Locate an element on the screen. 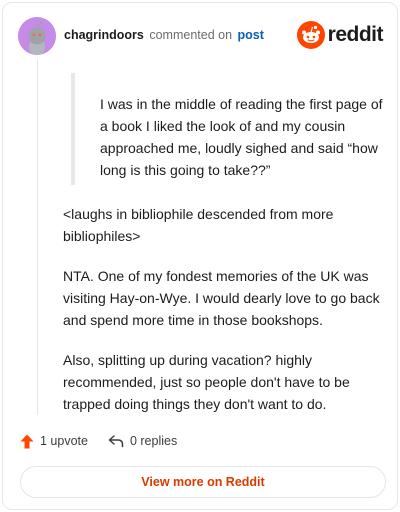  reply-arrow-icon is located at coordinates (116, 441).